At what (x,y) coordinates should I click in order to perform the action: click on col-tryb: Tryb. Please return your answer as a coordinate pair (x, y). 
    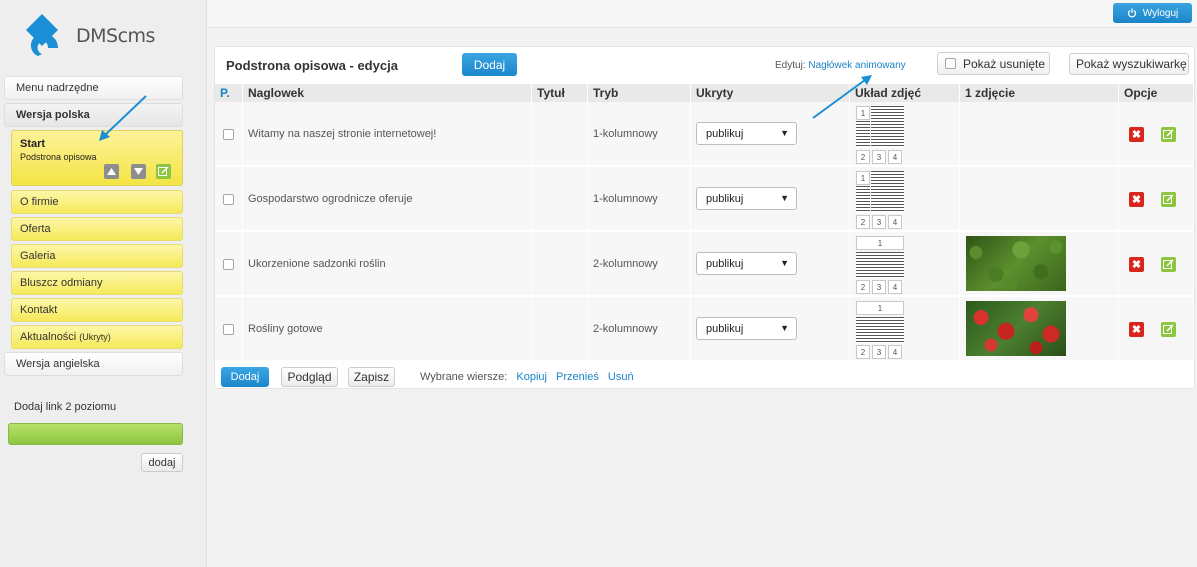
    Looking at the image, I should click on (639, 93).